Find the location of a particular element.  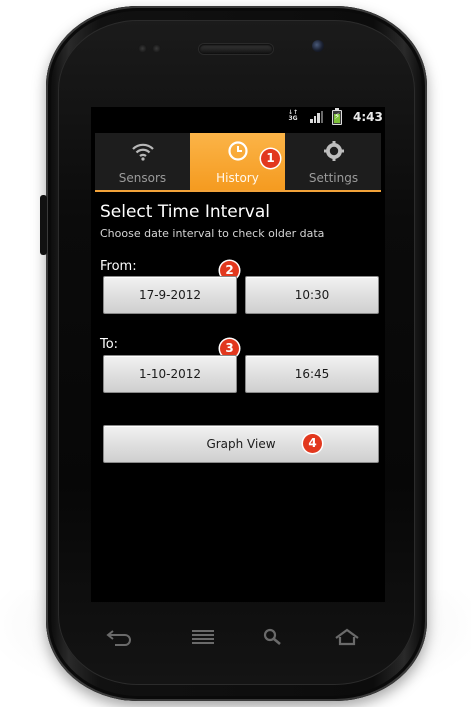

tab-sensors: Sensors is located at coordinates (142, 161).